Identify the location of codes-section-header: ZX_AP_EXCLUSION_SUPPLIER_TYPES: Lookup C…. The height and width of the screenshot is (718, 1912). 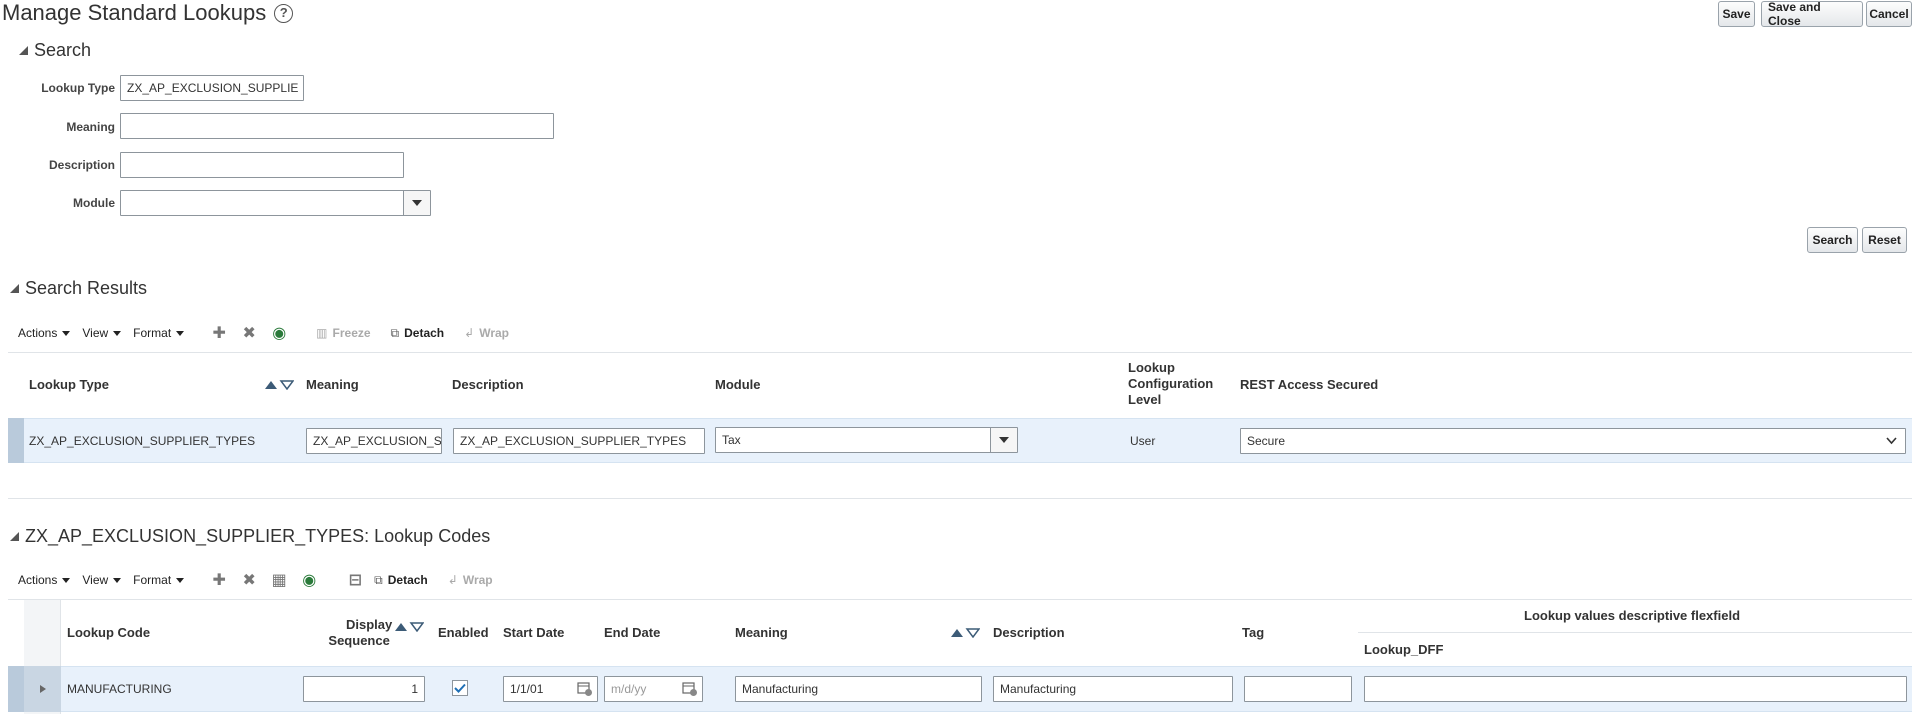
(250, 536).